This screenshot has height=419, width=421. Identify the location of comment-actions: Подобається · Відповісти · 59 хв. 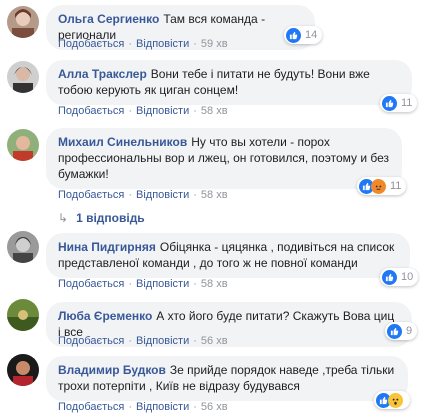
(143, 44).